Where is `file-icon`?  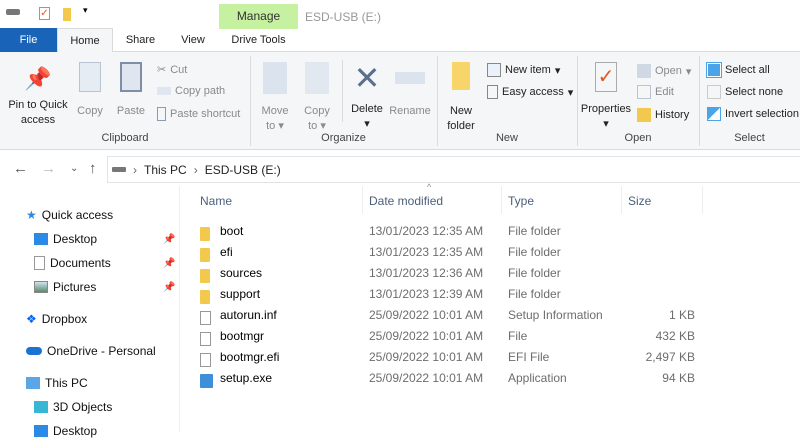
file-icon is located at coordinates (205, 318).